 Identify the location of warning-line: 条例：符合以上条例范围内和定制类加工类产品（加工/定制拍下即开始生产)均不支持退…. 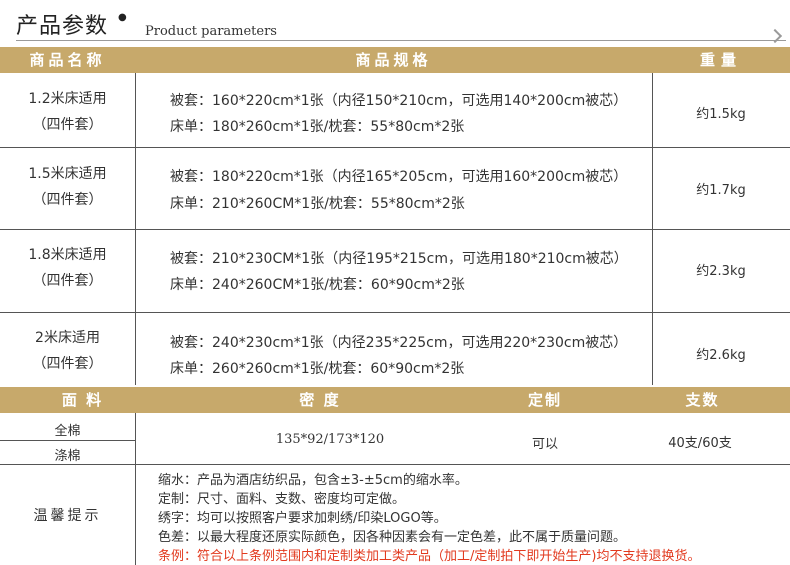
(429, 556).